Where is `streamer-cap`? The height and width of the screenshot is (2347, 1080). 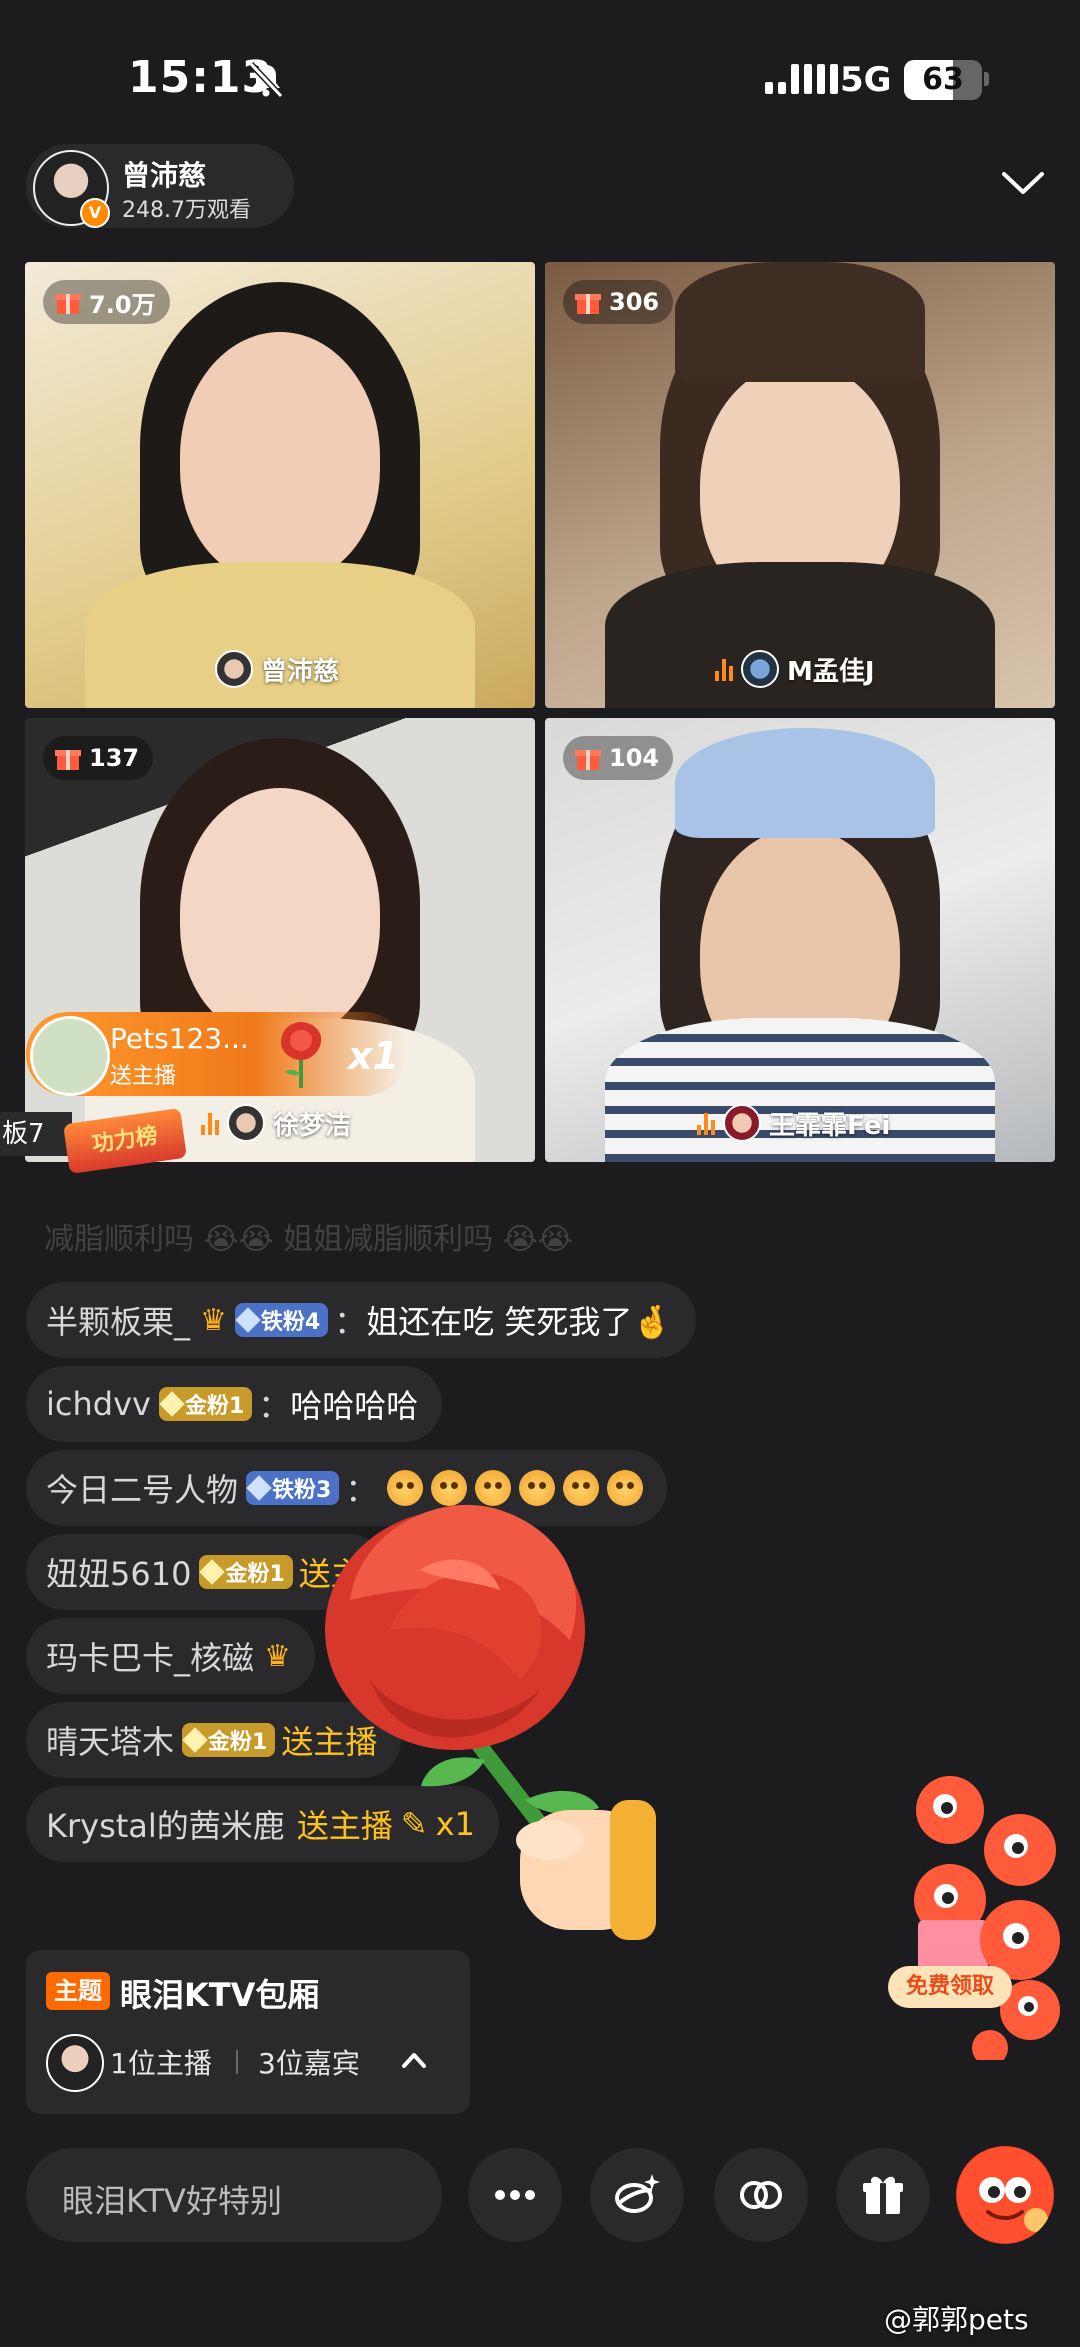 streamer-cap is located at coordinates (805, 783).